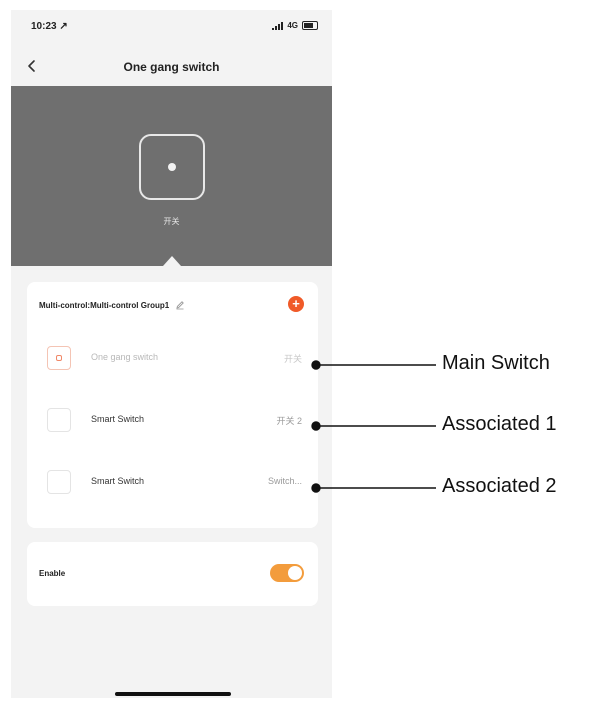 The height and width of the screenshot is (702, 599). What do you see at coordinates (278, 25) in the screenshot?
I see `signal-icon` at bounding box center [278, 25].